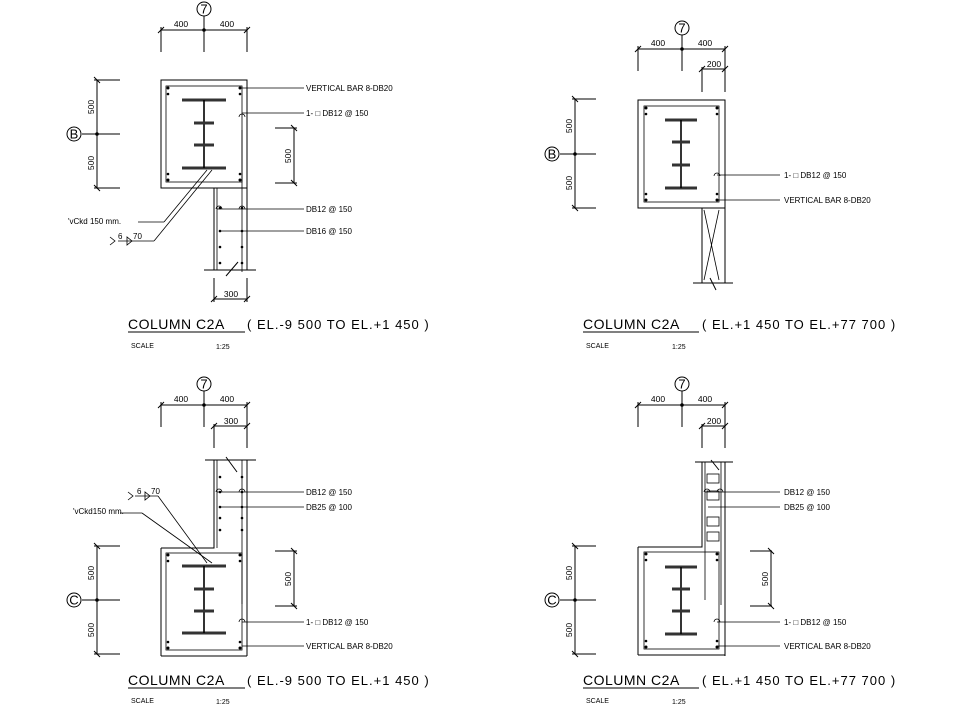 The width and height of the screenshot is (958, 719). I want to click on weld-note: 'vCkd 150 mm., so click(94, 221).